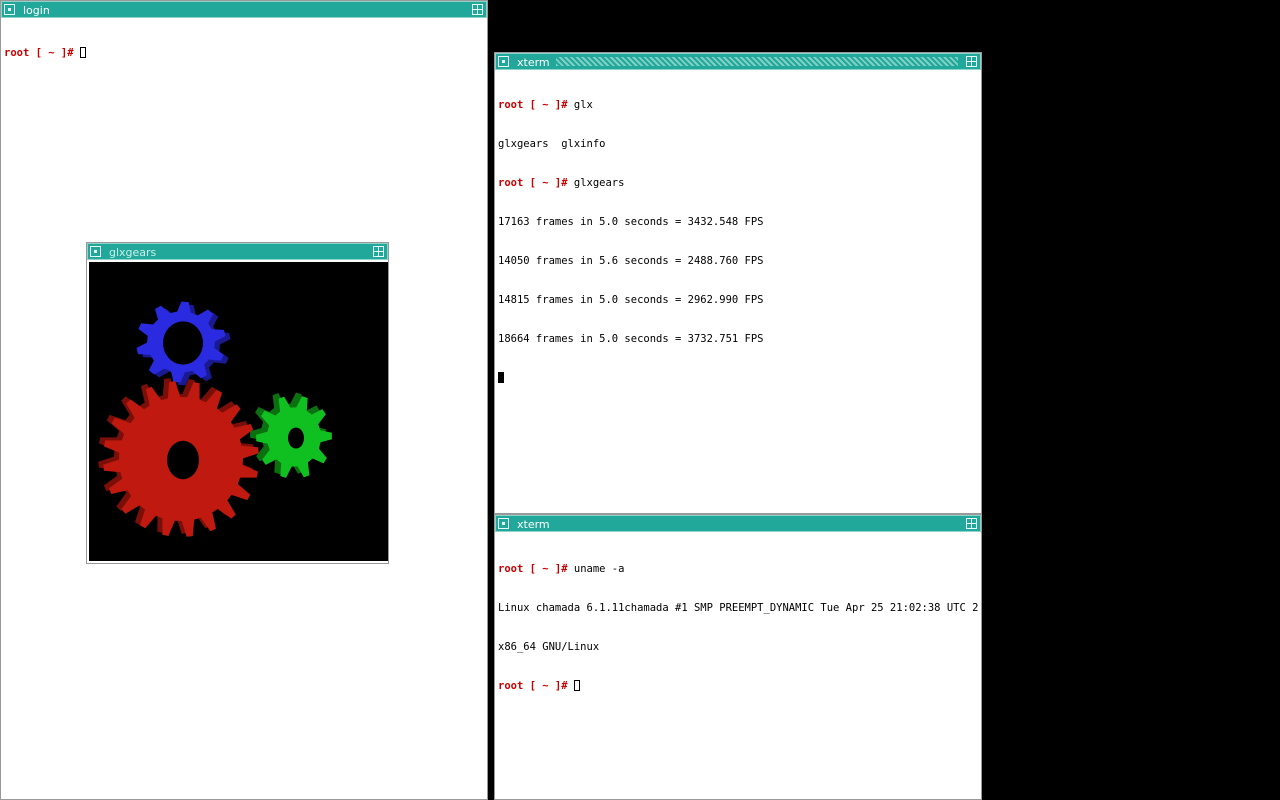 Image resolution: width=1280 pixels, height=800 pixels. What do you see at coordinates (296, 438) in the screenshot?
I see `green-gear-hole` at bounding box center [296, 438].